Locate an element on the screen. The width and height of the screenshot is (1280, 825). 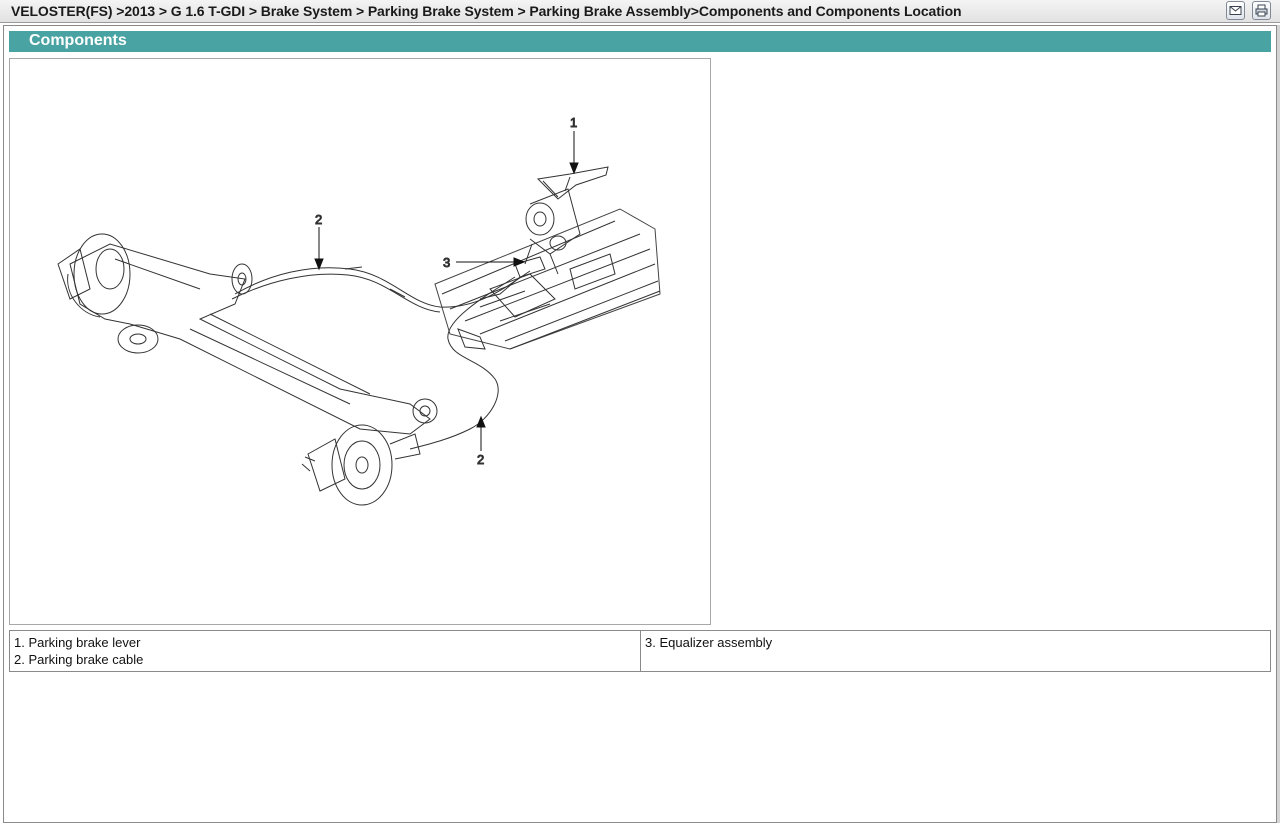
legend-column-right: 3. Equalizer assembly is located at coordinates (955, 651).